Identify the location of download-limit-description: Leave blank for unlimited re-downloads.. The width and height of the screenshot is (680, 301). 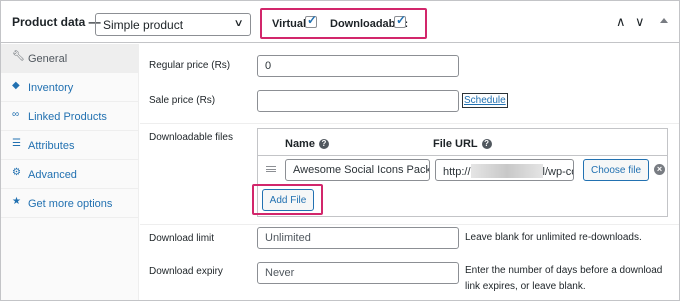
(553, 237).